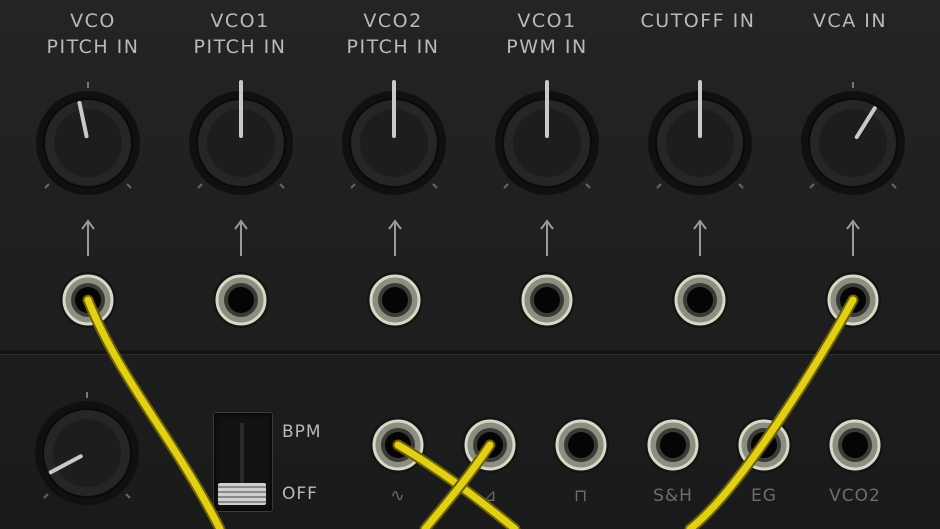 This screenshot has height=529, width=940. What do you see at coordinates (581, 445) in the screenshot?
I see `square-out-jack` at bounding box center [581, 445].